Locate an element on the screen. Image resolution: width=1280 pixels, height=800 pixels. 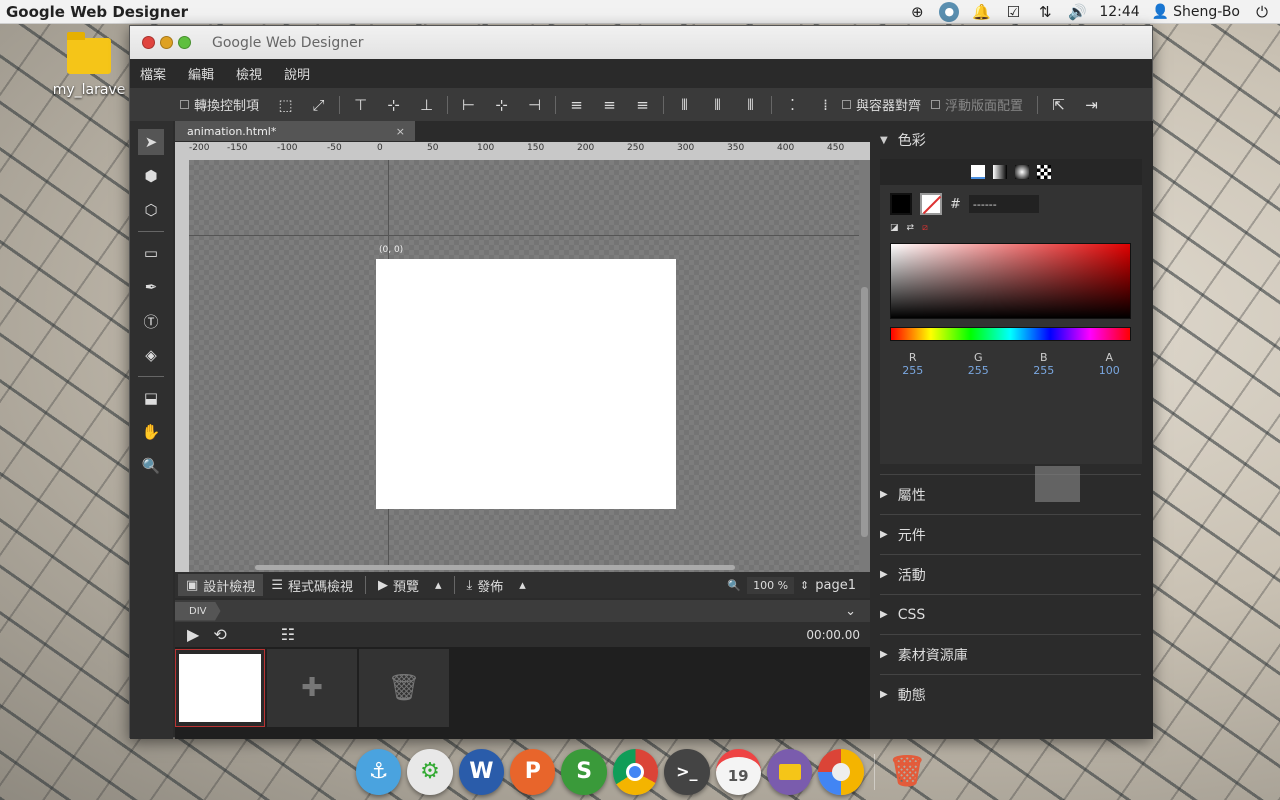
anchor-icon: ⚓ is located at coordinates (379, 771).